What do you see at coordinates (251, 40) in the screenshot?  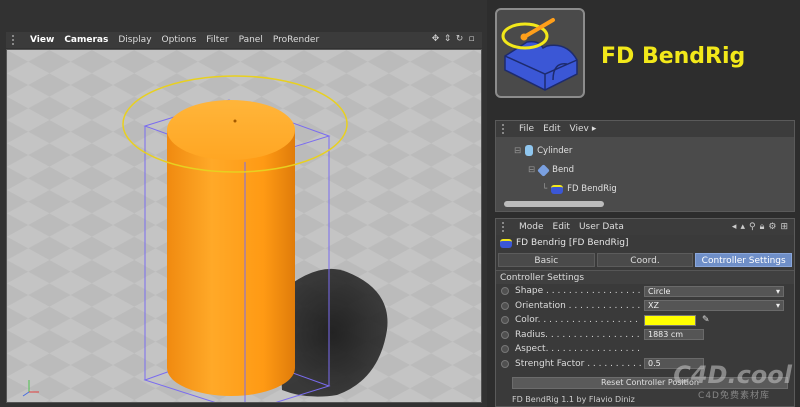 I see `menu-panel: Panel` at bounding box center [251, 40].